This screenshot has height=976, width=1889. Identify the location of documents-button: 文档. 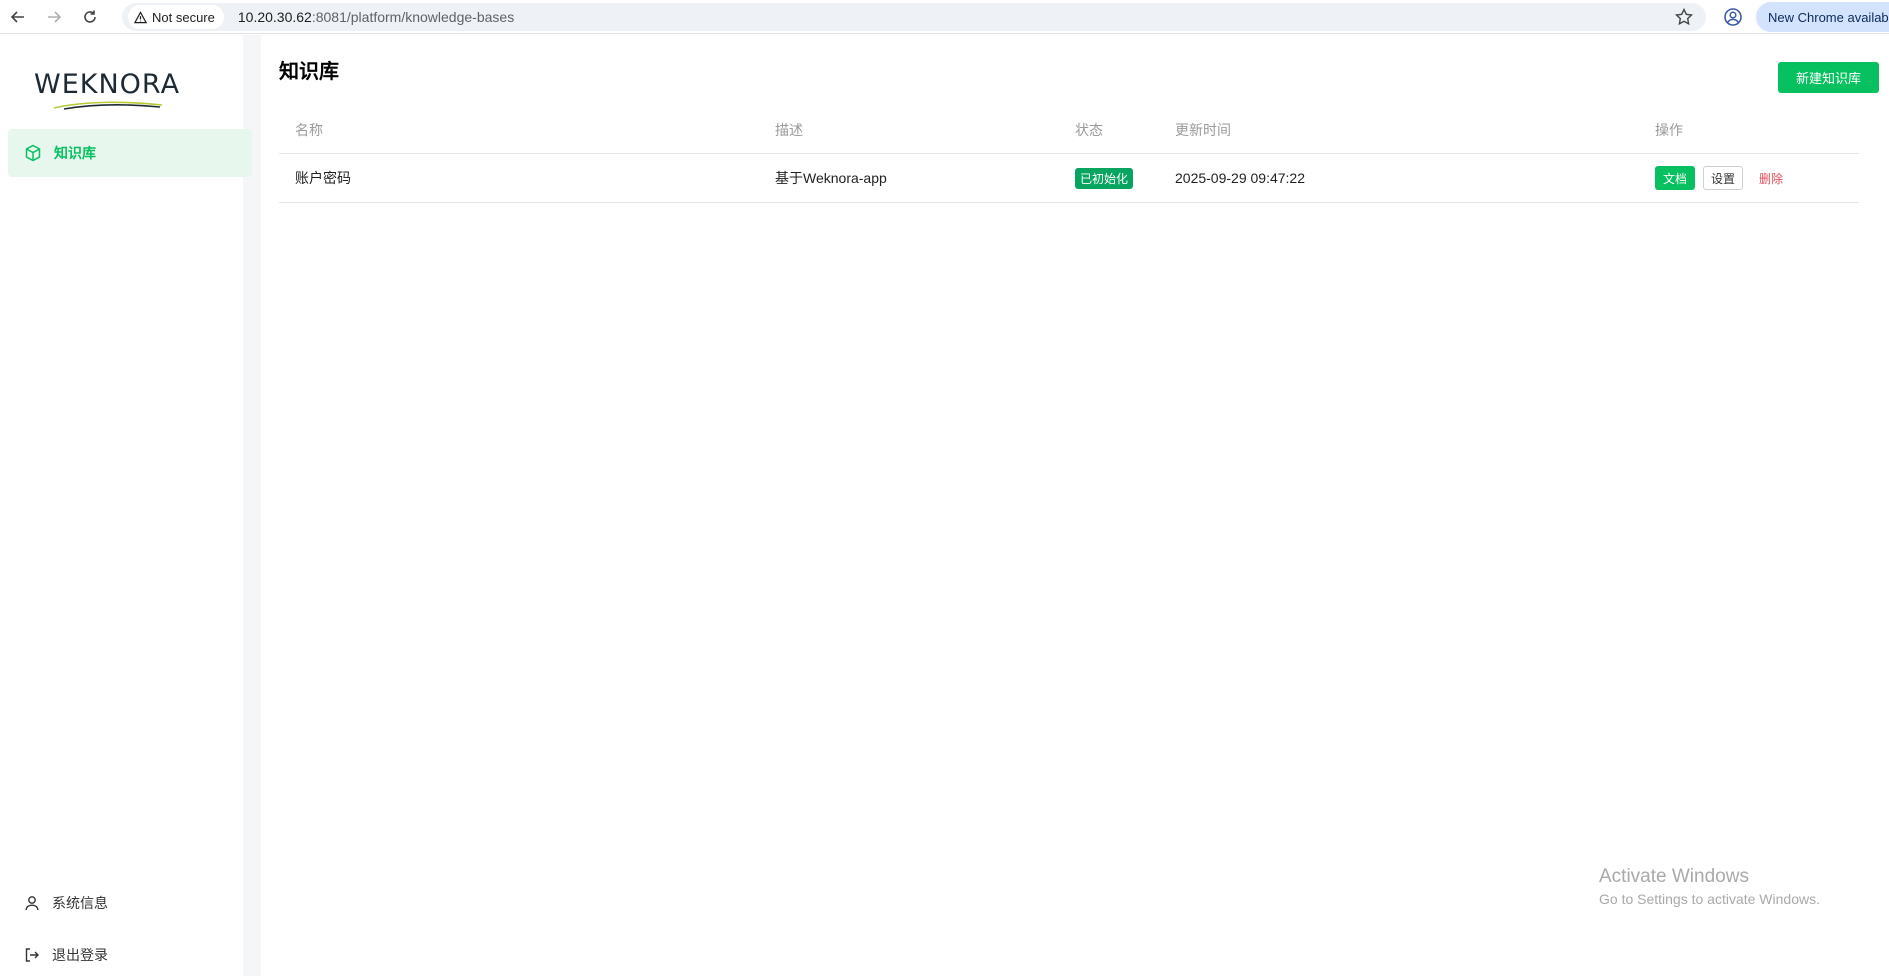
(1675, 178).